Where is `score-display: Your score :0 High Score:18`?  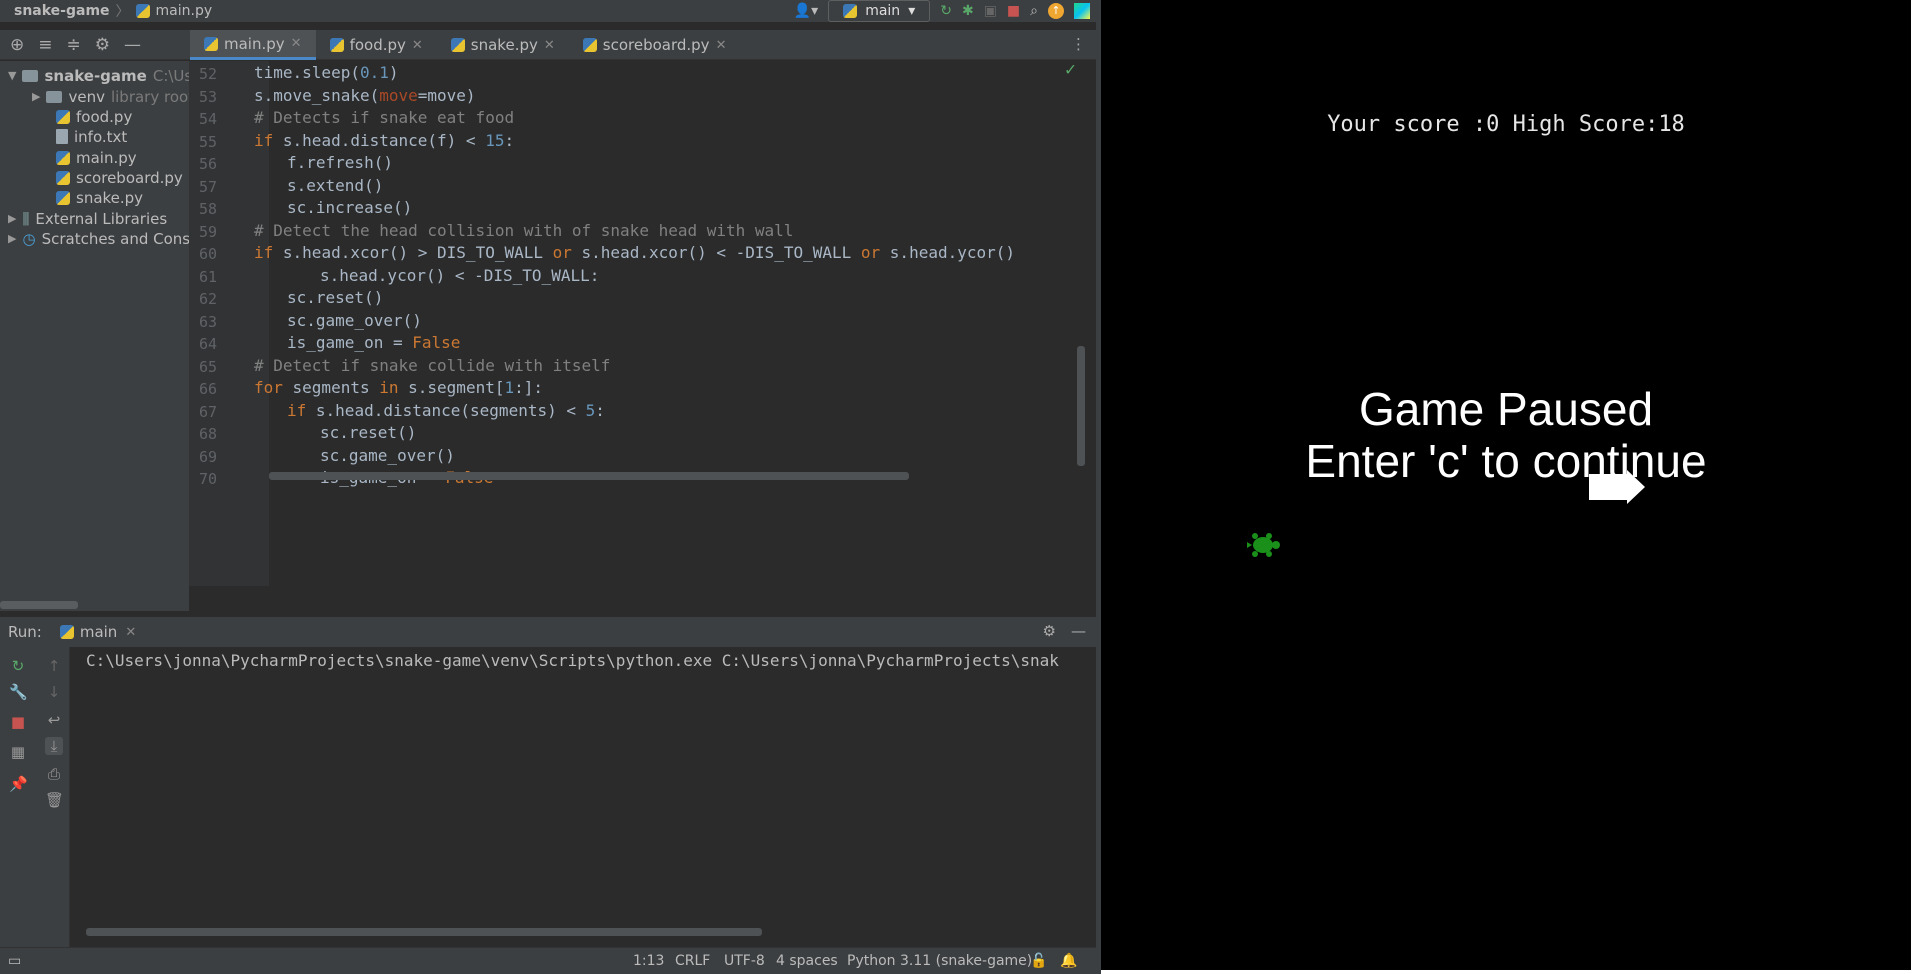
score-display: Your score :0 High Score:18 is located at coordinates (1506, 124).